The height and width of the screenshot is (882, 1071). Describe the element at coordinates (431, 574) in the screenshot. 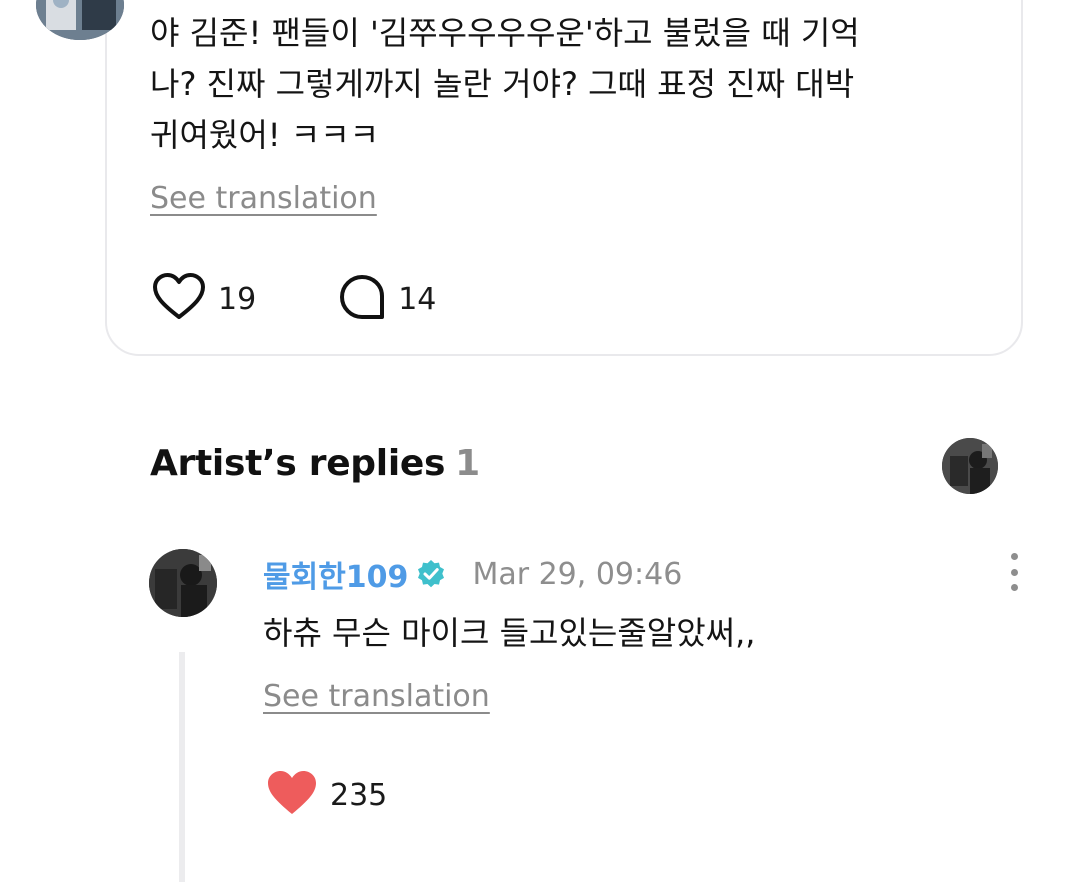

I see `verified-badge-icon` at that location.